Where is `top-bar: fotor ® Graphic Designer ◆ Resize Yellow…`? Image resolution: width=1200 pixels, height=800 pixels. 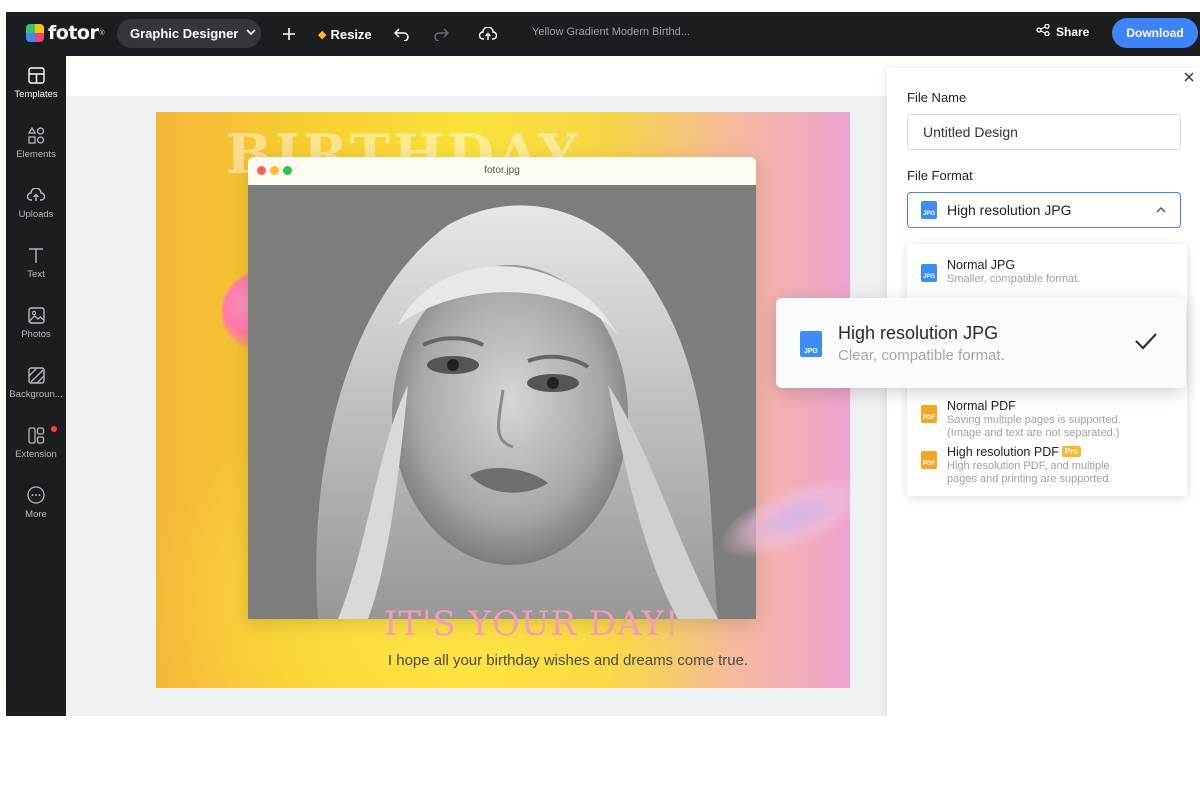 top-bar: fotor ® Graphic Designer ◆ Resize Yellow… is located at coordinates (603, 34).